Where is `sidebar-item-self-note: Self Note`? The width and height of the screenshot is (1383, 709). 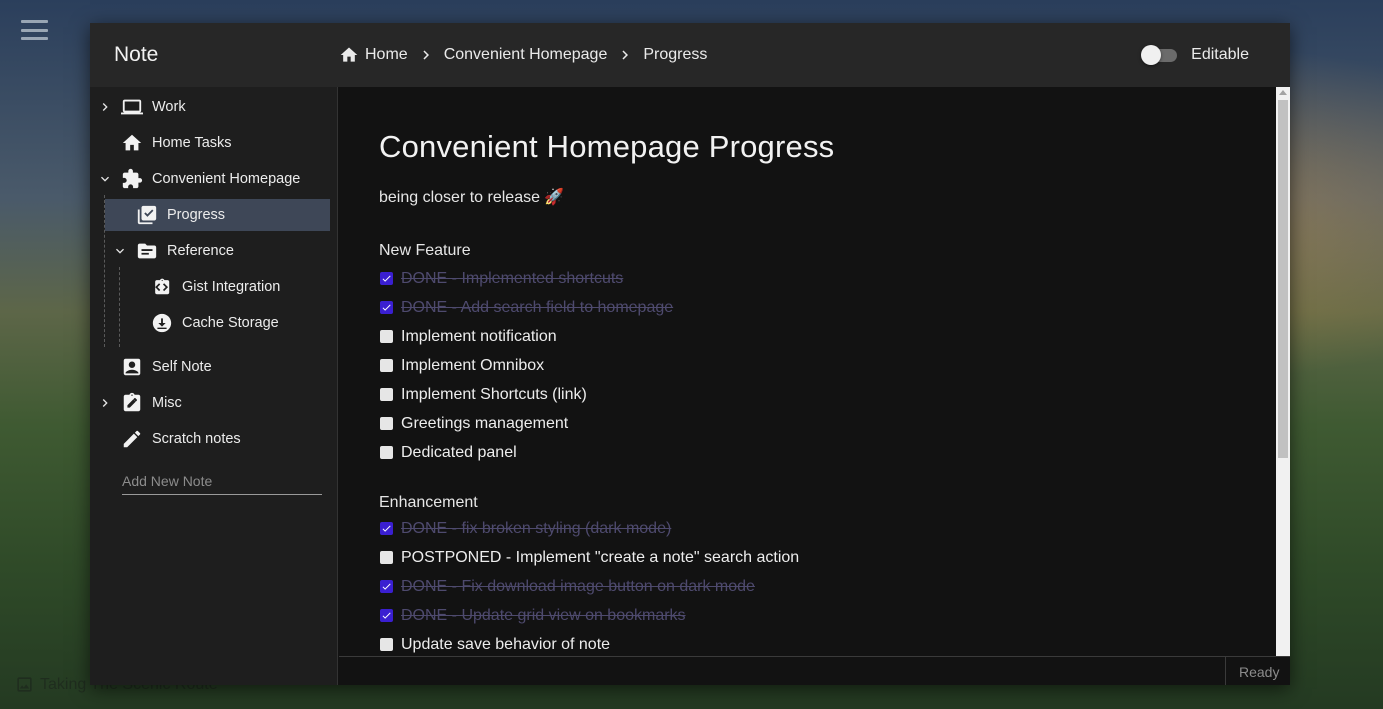 sidebar-item-self-note: Self Note is located at coordinates (214, 367).